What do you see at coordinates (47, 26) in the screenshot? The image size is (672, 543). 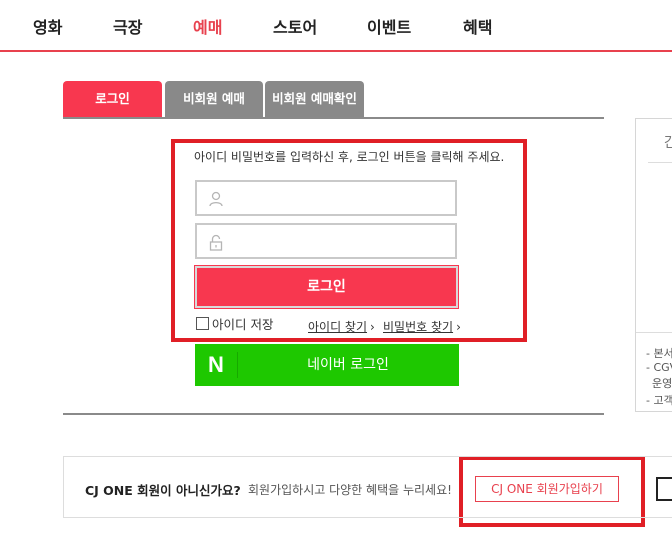 I see `nav-movie: 영화` at bounding box center [47, 26].